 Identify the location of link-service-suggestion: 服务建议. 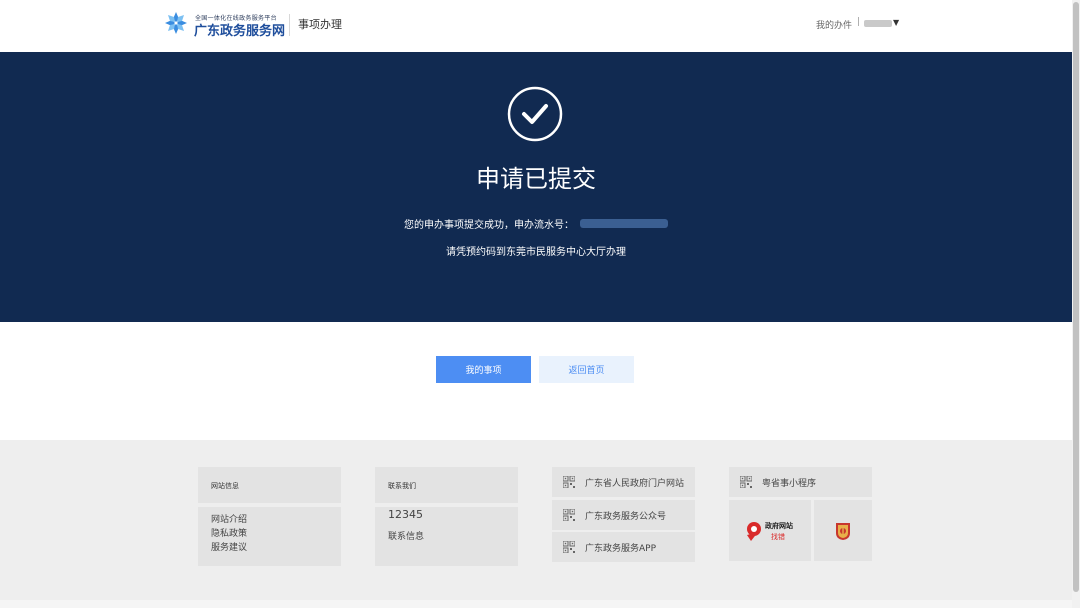
(229, 546).